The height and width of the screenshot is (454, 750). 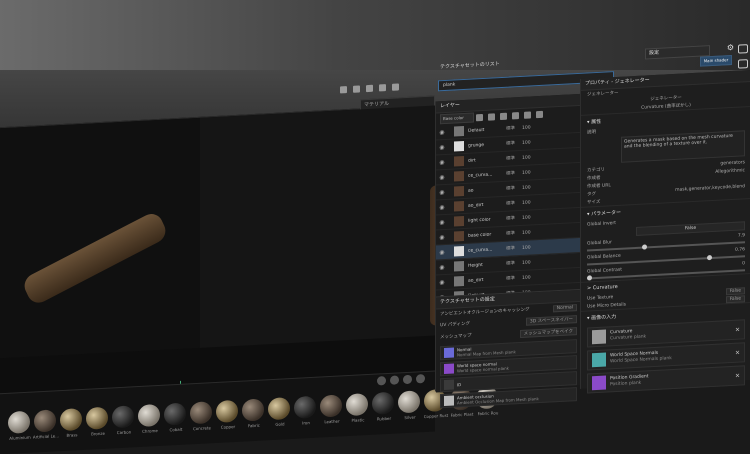 I want to click on global-balance-knob, so click(x=710, y=257).